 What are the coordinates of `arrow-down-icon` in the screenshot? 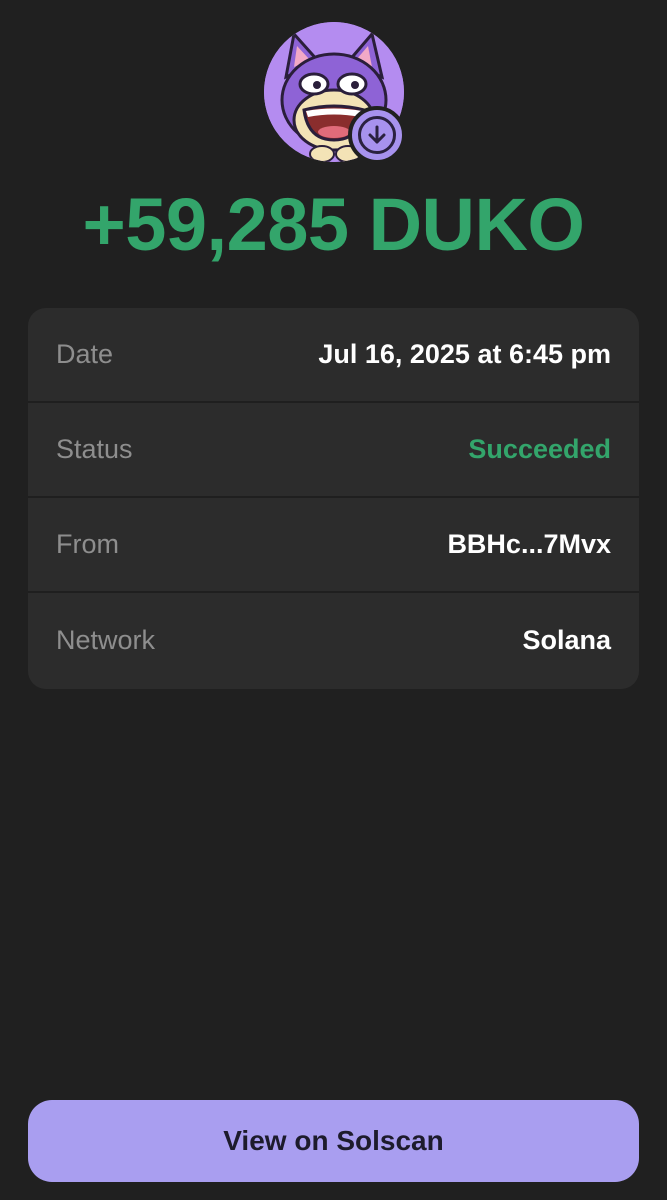 It's located at (377, 135).